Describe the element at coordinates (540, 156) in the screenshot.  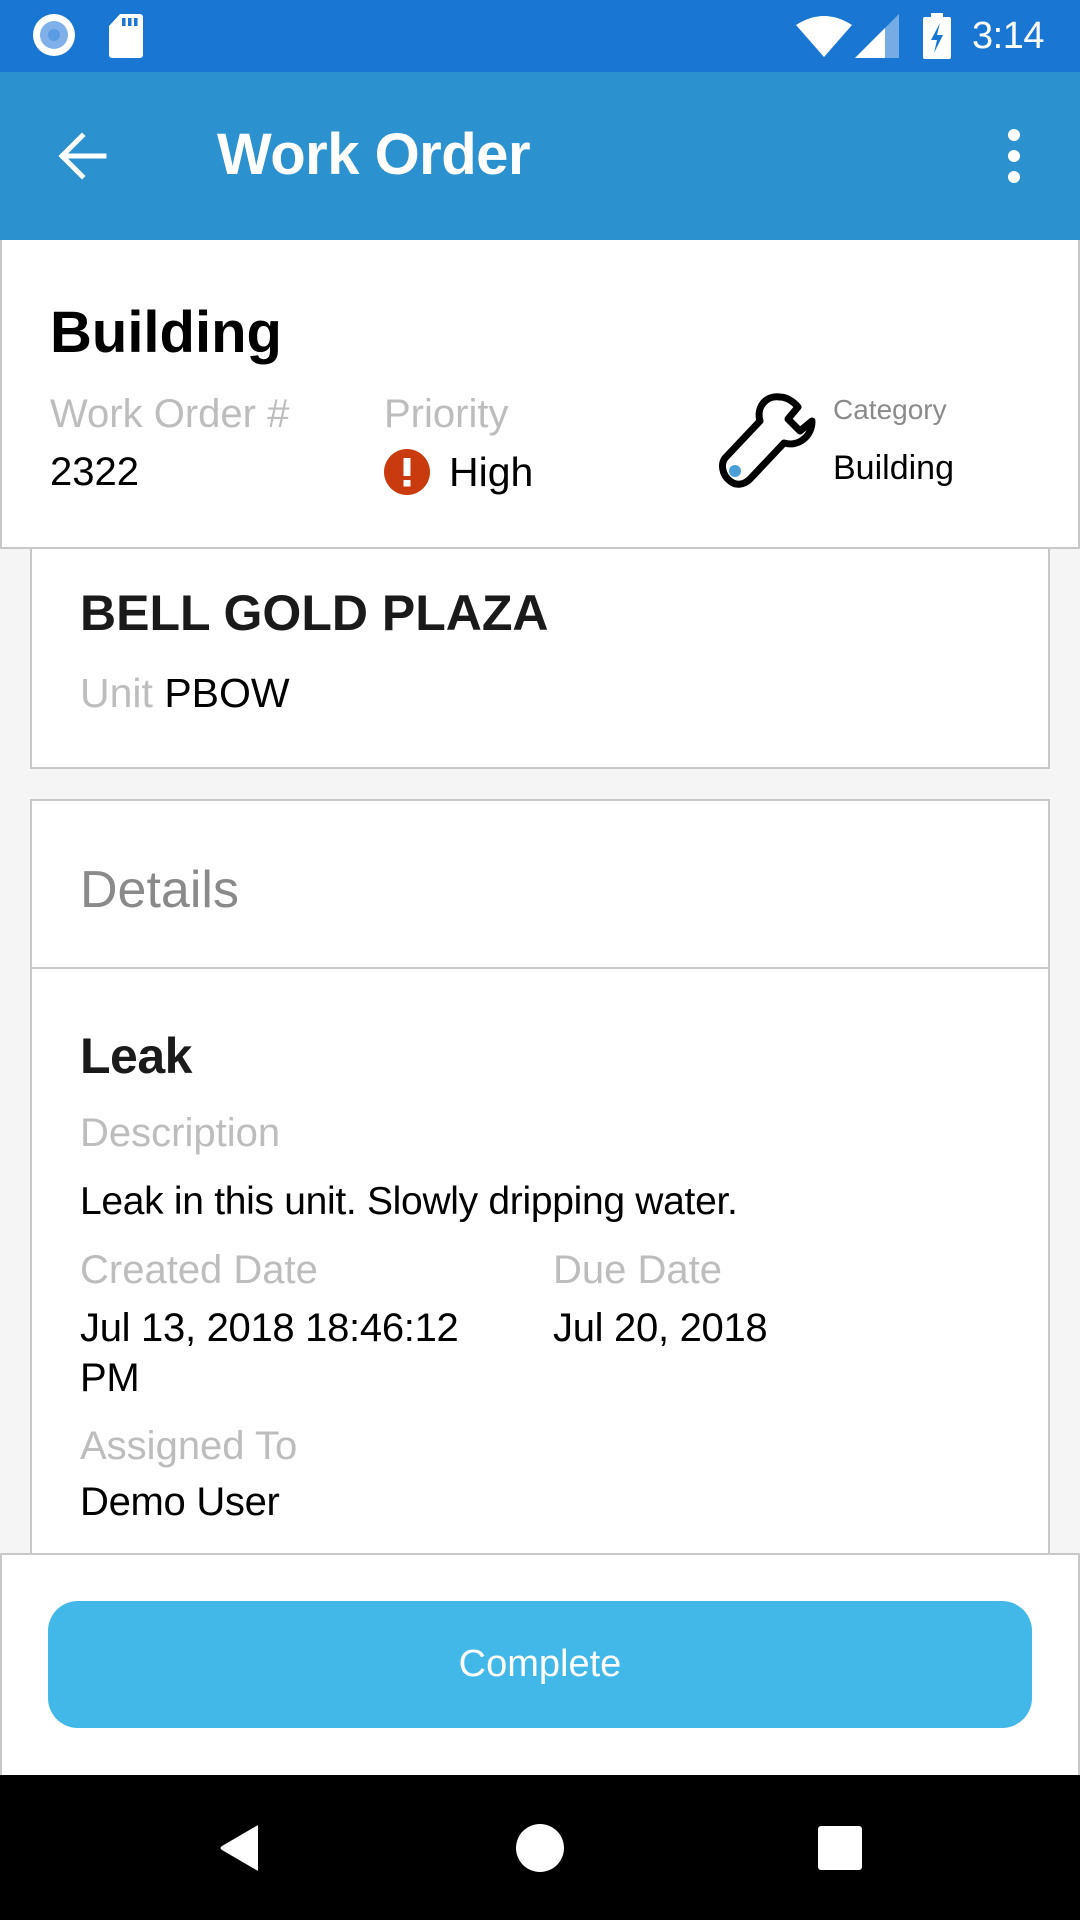
I see `app-bar: Work Order` at that location.